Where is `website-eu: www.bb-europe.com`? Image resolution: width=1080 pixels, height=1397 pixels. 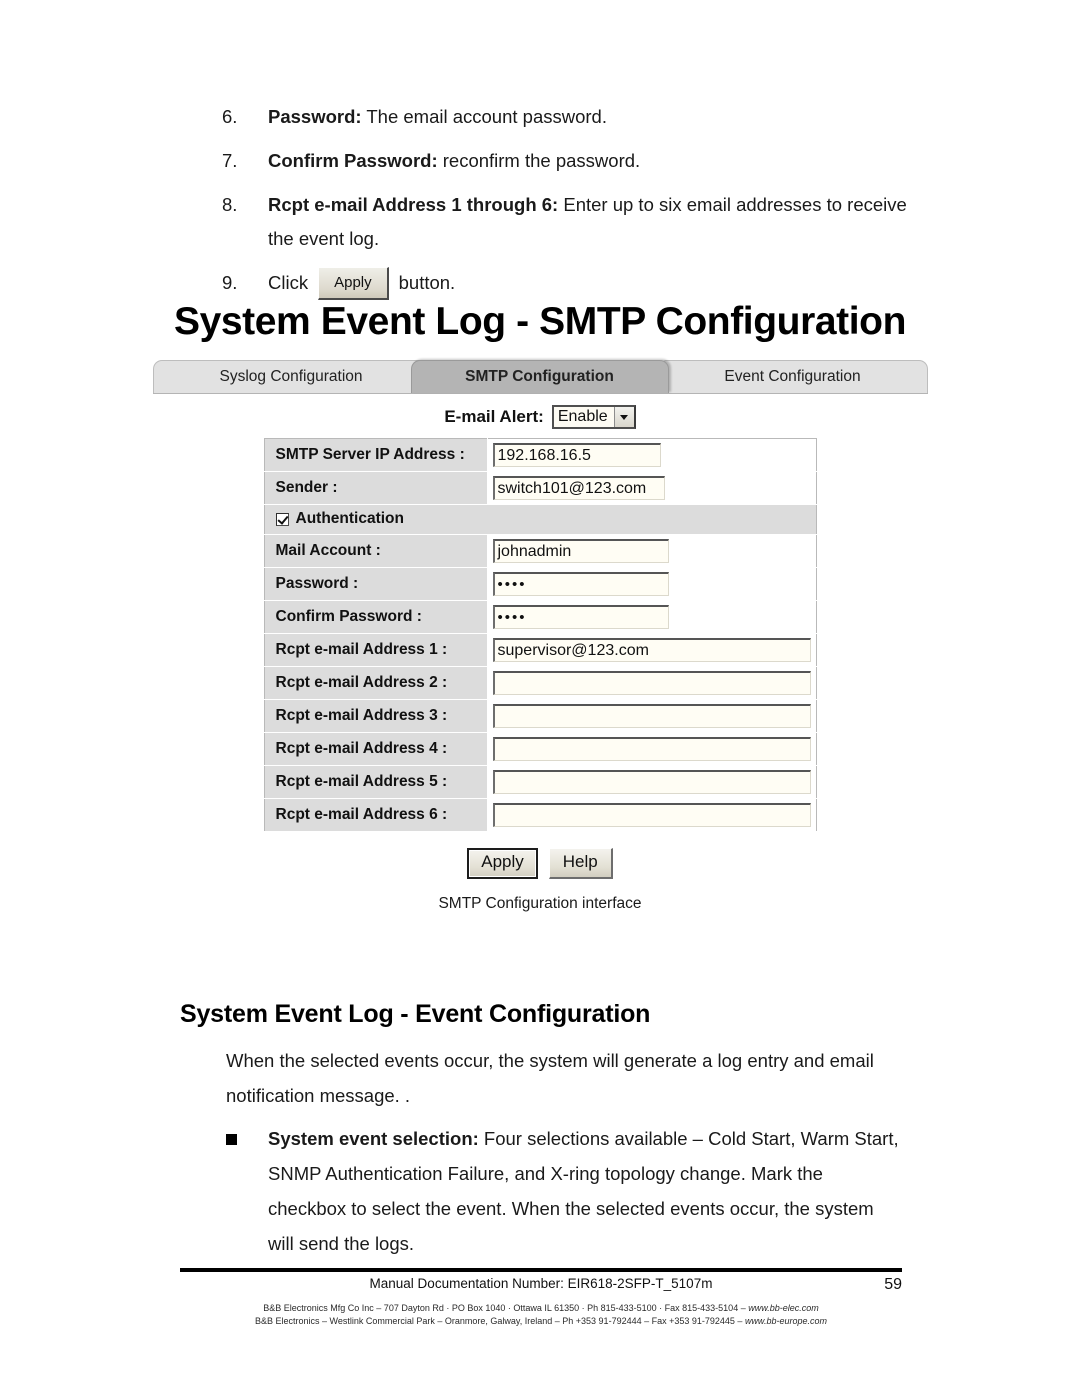
website-eu: www.bb-europe.com is located at coordinates (785, 1321).